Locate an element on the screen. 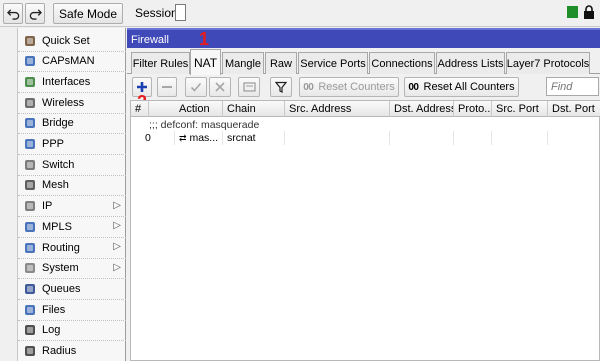 The image size is (600, 361). sidebar-item-label: Mesh is located at coordinates (55, 185).